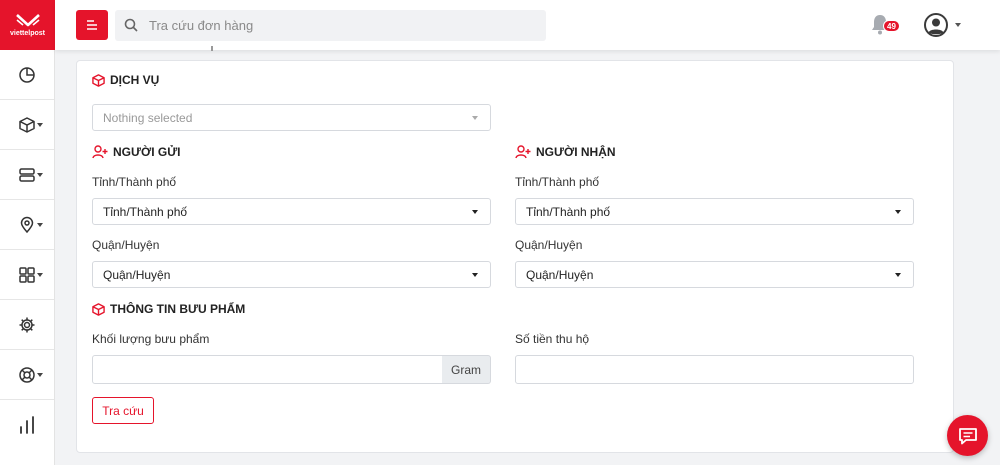 The image size is (1000, 465). I want to click on server-icon, so click(27, 174).